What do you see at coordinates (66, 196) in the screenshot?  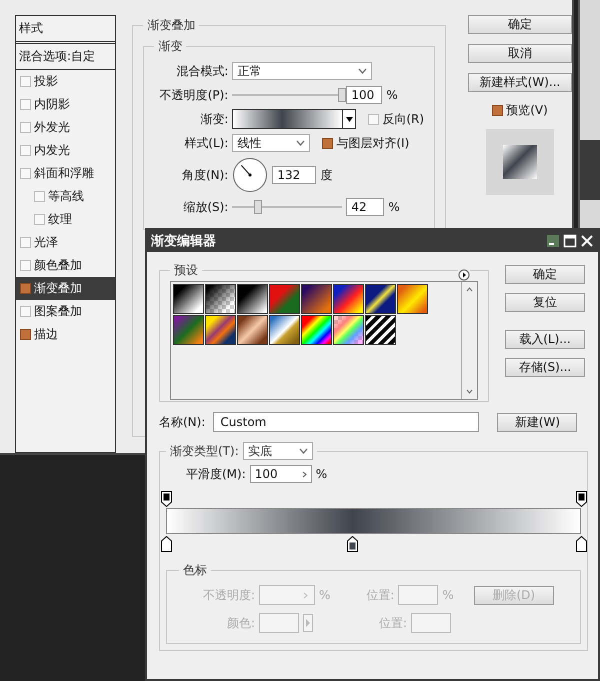 I see `style-list-item: 等高线` at bounding box center [66, 196].